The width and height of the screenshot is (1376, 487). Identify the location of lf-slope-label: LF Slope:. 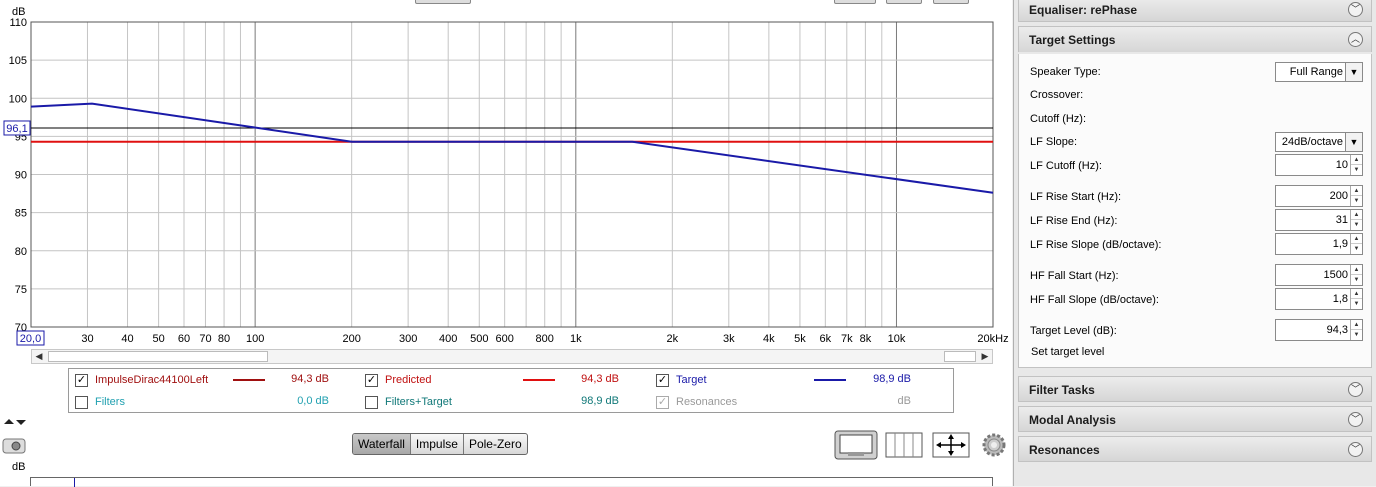
(1054, 142).